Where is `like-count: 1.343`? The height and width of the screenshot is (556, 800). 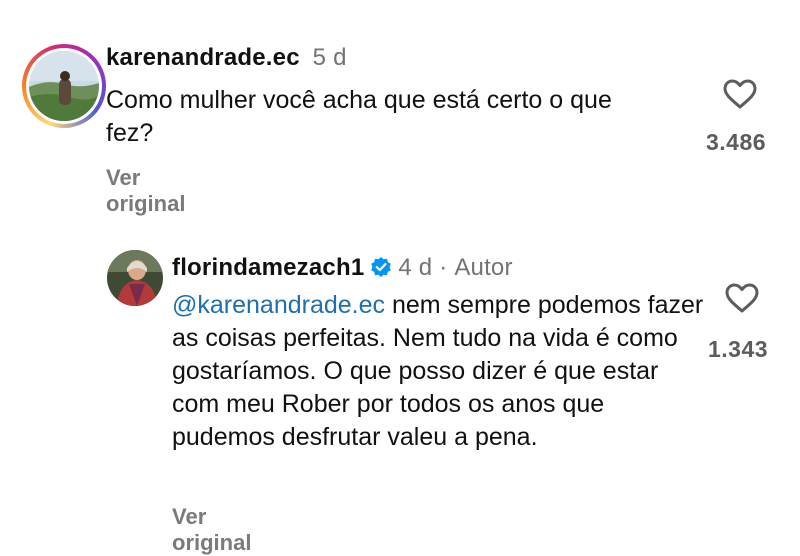 like-count: 1.343 is located at coordinates (738, 349).